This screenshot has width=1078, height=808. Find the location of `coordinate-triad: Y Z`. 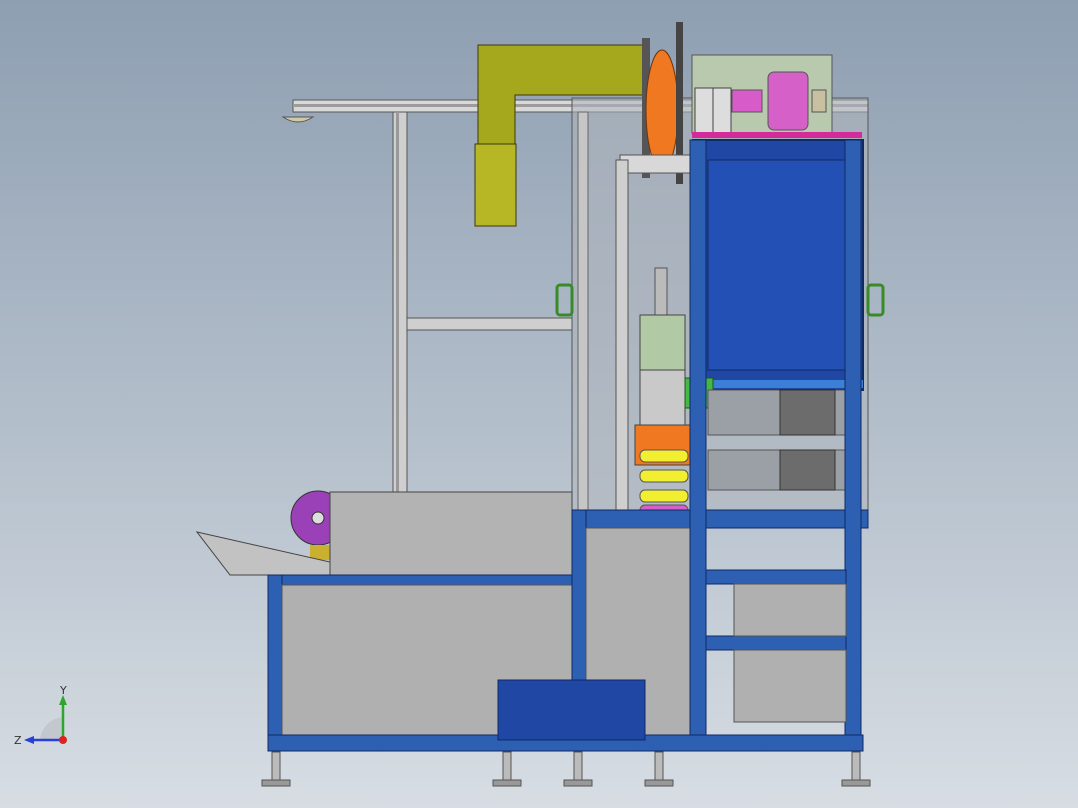

coordinate-triad: Y Z is located at coordinates (40, 716).